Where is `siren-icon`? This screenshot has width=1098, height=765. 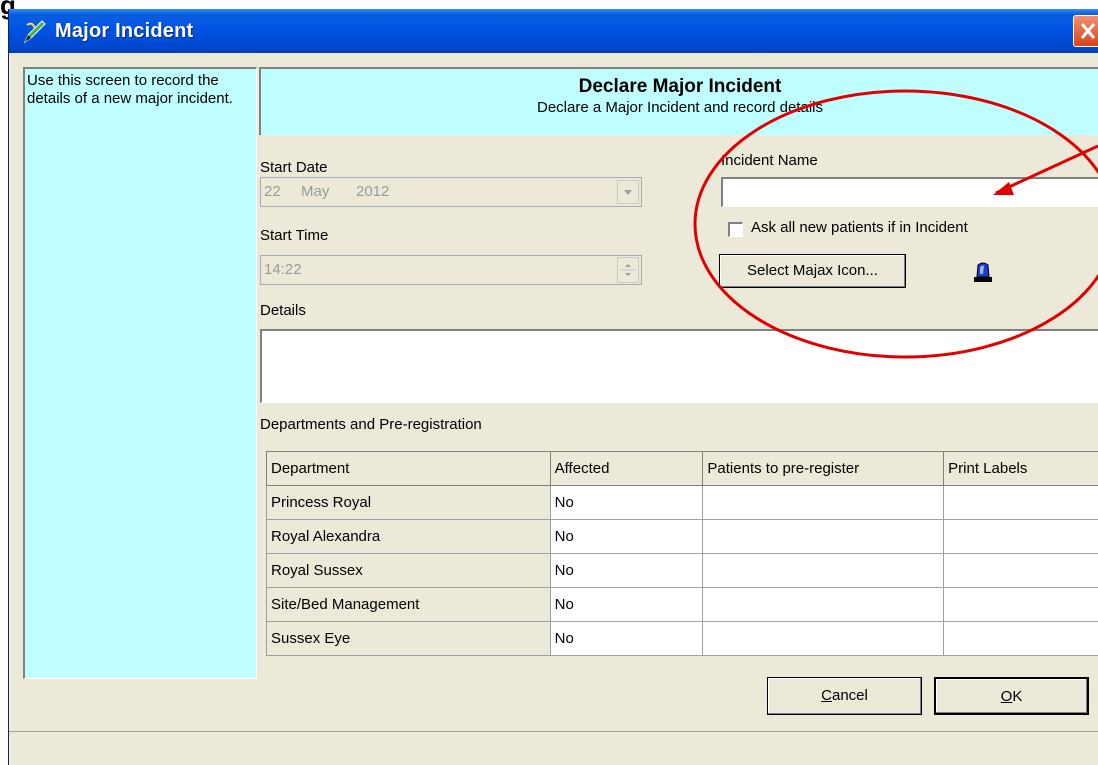 siren-icon is located at coordinates (983, 272).